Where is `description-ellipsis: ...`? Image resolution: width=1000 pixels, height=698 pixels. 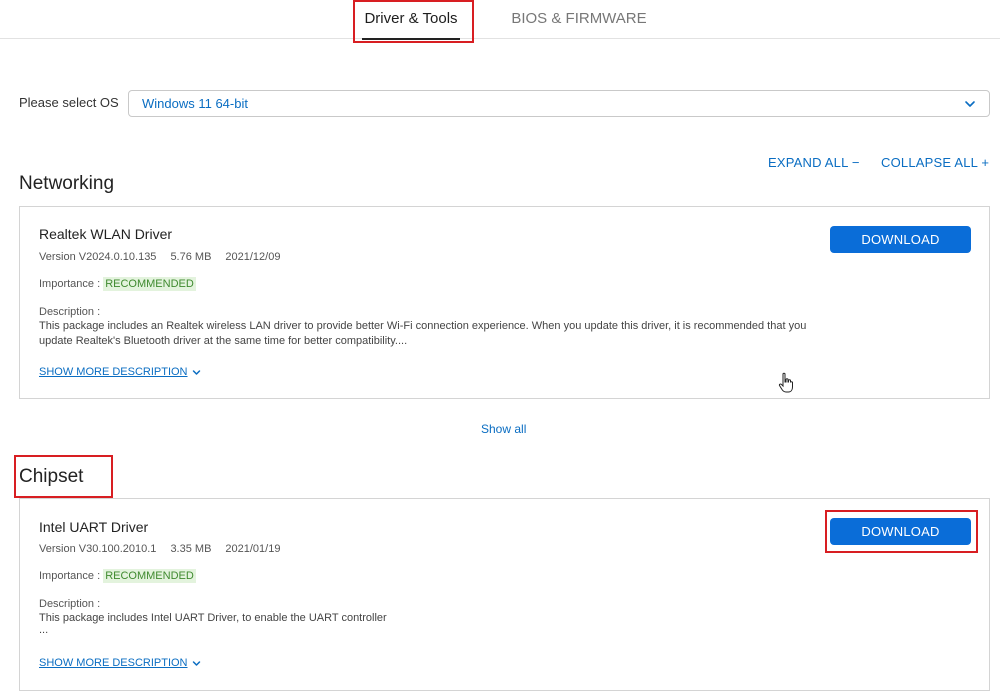 description-ellipsis: ... is located at coordinates (44, 630).